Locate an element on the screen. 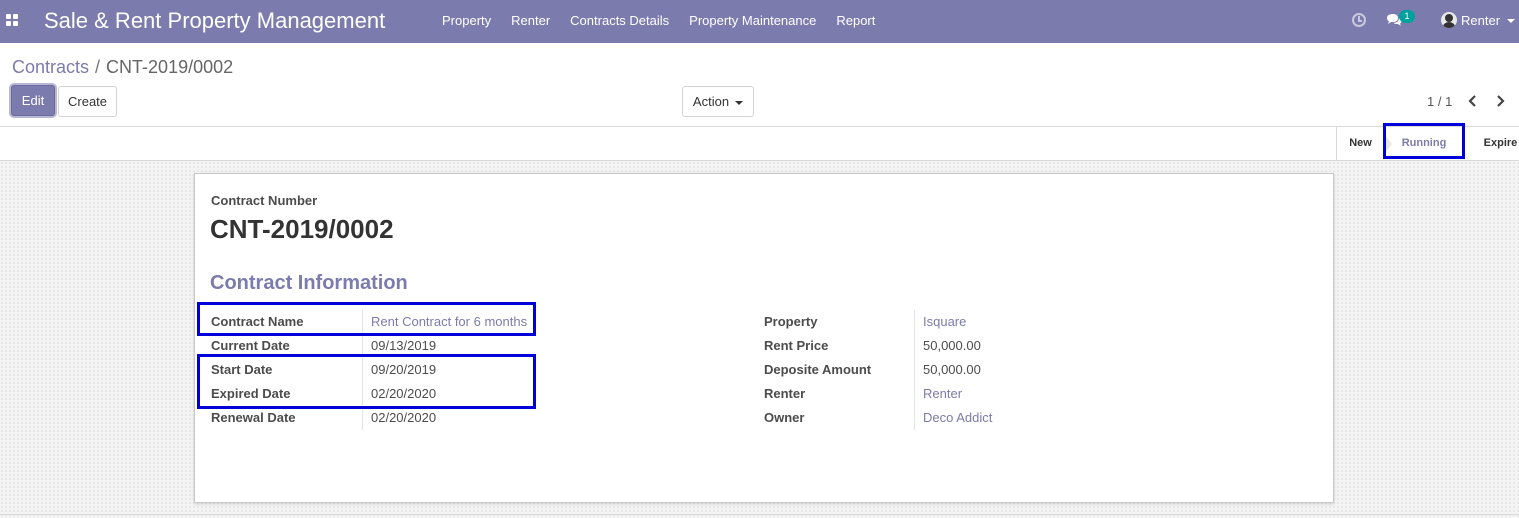 This screenshot has width=1519, height=518. field-value: Isquare is located at coordinates (940, 322).